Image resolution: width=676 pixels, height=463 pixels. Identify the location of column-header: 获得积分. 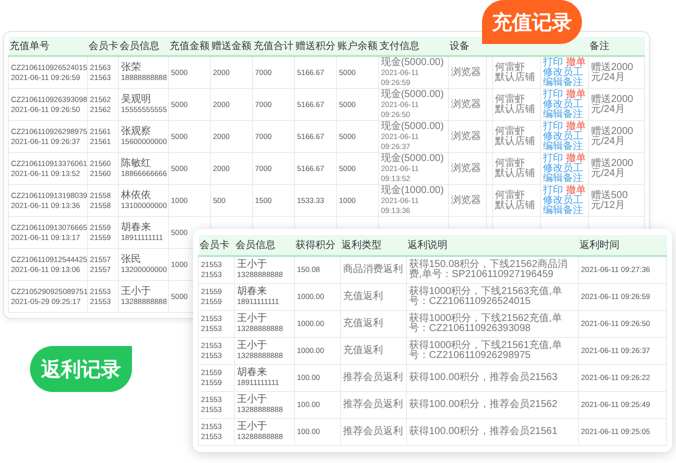
(317, 245).